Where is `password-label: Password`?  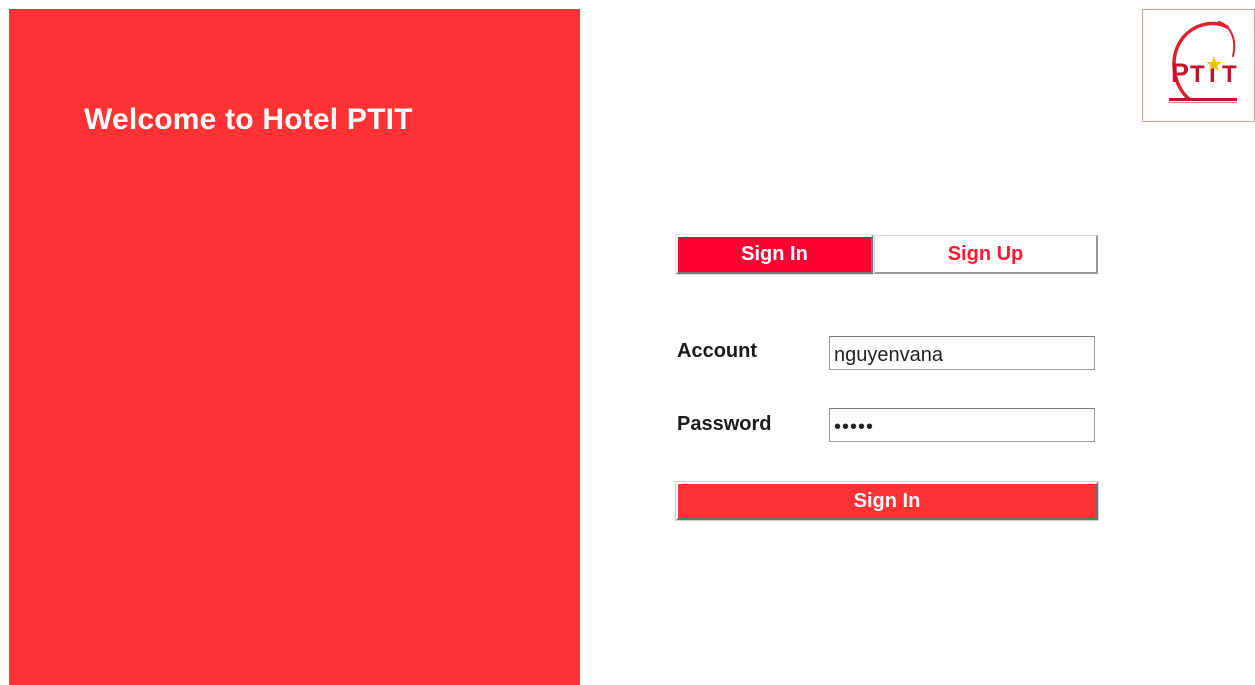 password-label: Password is located at coordinates (724, 424).